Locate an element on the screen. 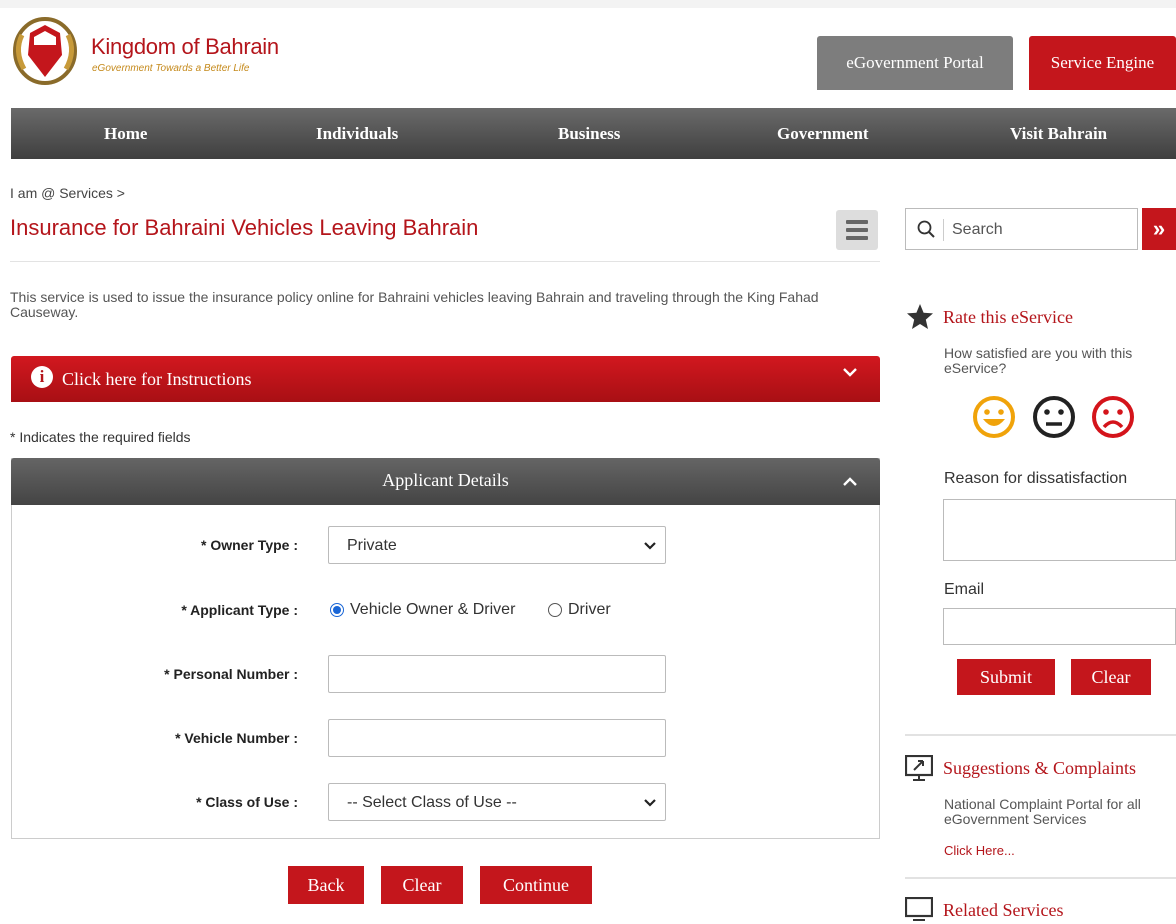 The width and height of the screenshot is (1176, 924). nav-item-individuals: Individuals is located at coordinates (357, 133).